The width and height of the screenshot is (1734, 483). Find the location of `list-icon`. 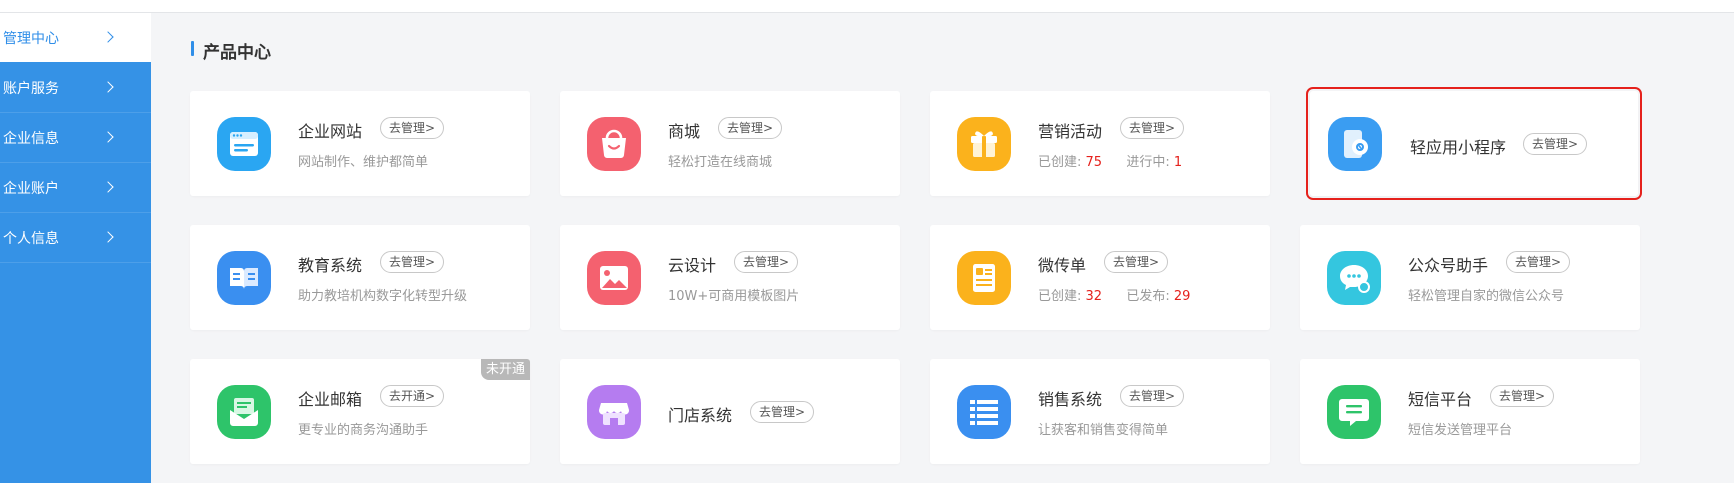

list-icon is located at coordinates (984, 412).